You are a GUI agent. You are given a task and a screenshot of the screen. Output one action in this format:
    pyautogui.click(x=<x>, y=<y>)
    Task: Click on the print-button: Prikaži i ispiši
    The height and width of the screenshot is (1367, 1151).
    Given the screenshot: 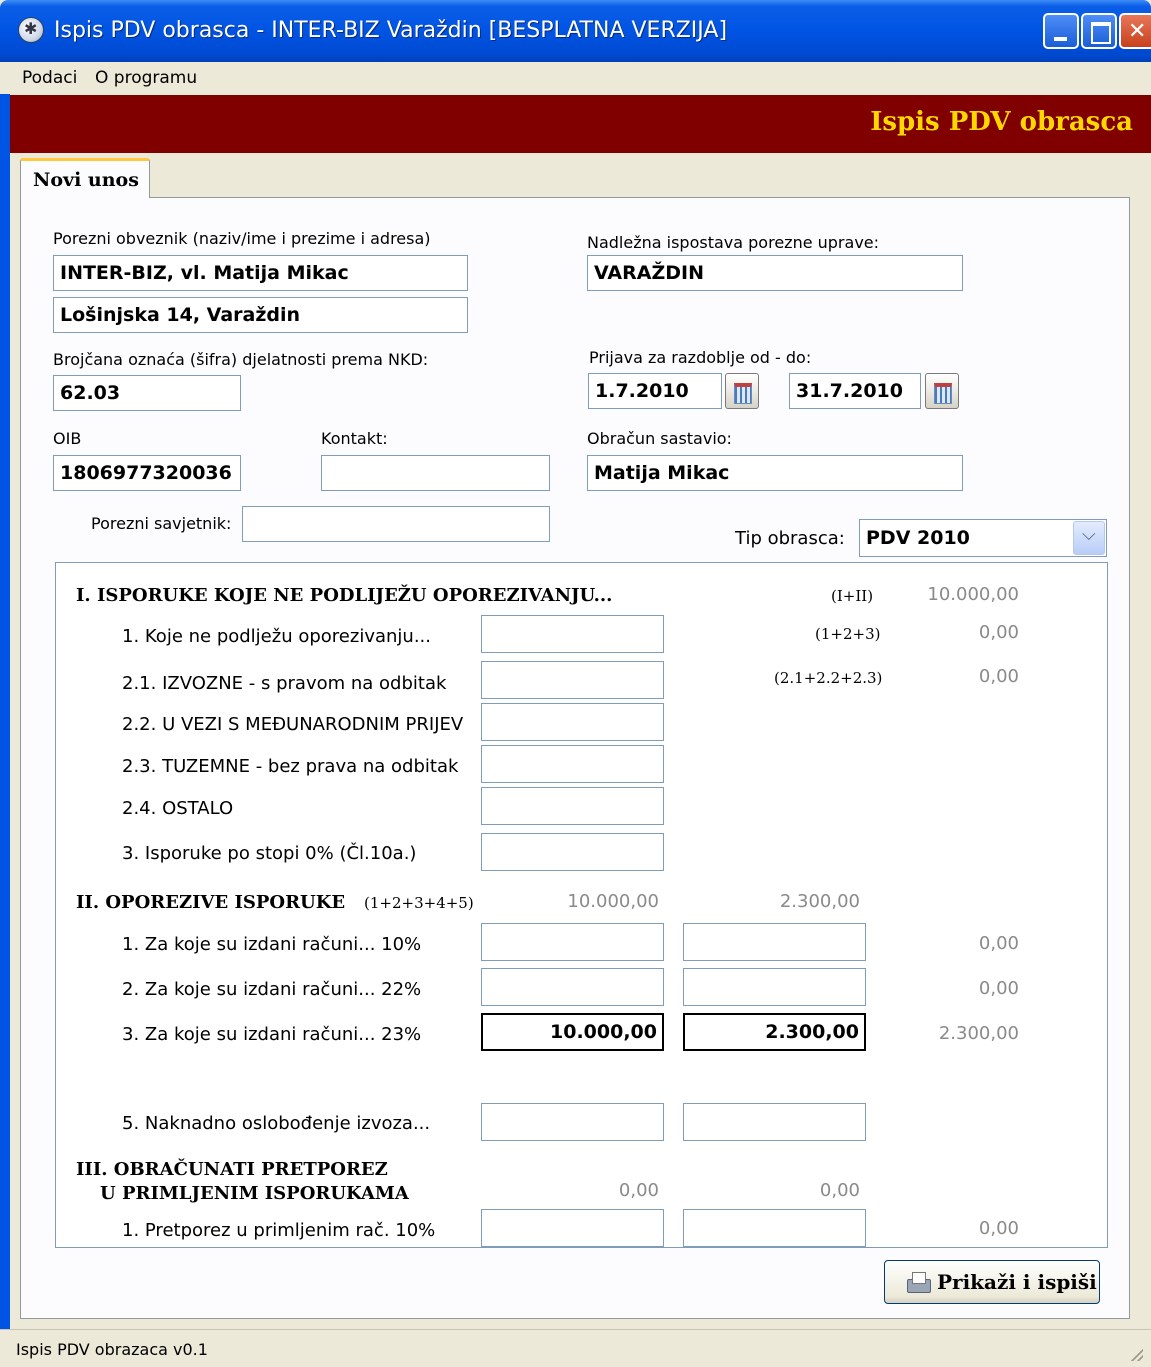 What is the action you would take?
    pyautogui.click(x=992, y=1282)
    